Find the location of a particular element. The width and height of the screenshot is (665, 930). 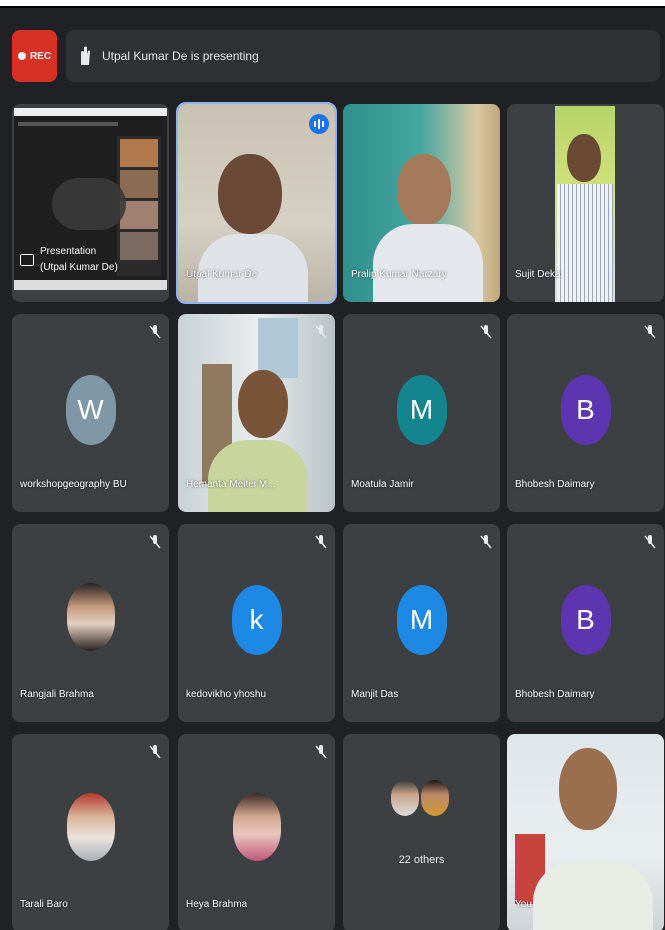

tile-name: workshopgeography BU is located at coordinates (73, 484).